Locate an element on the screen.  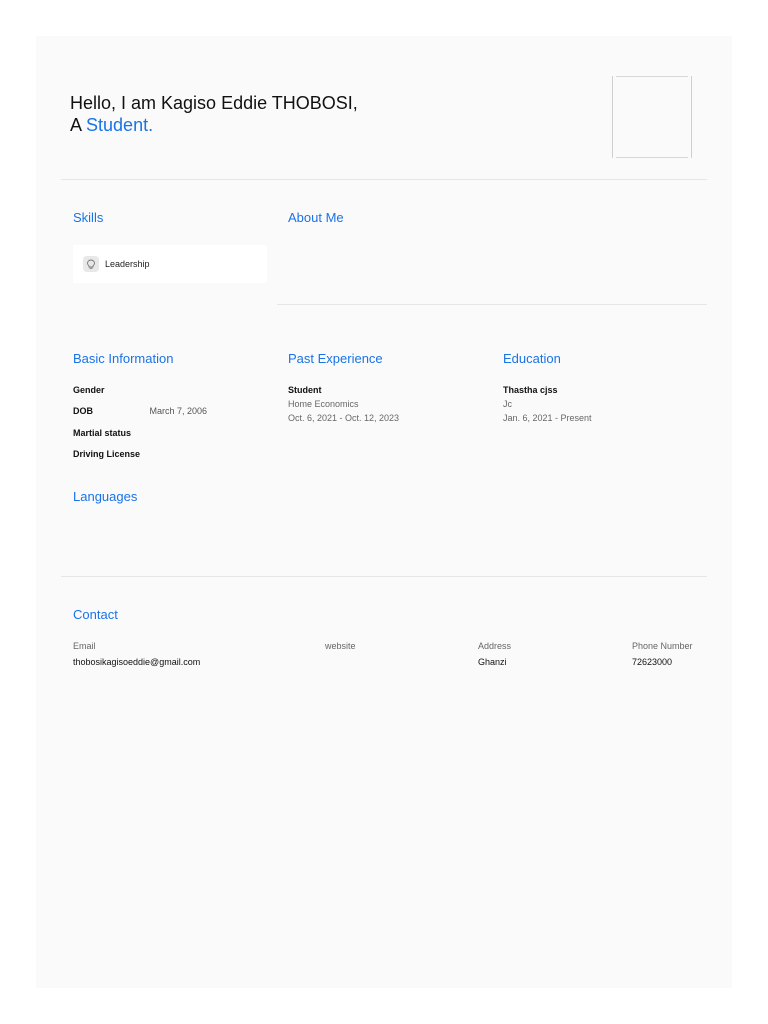
info-row-marital-status: Martial status is located at coordinates (110, 433).